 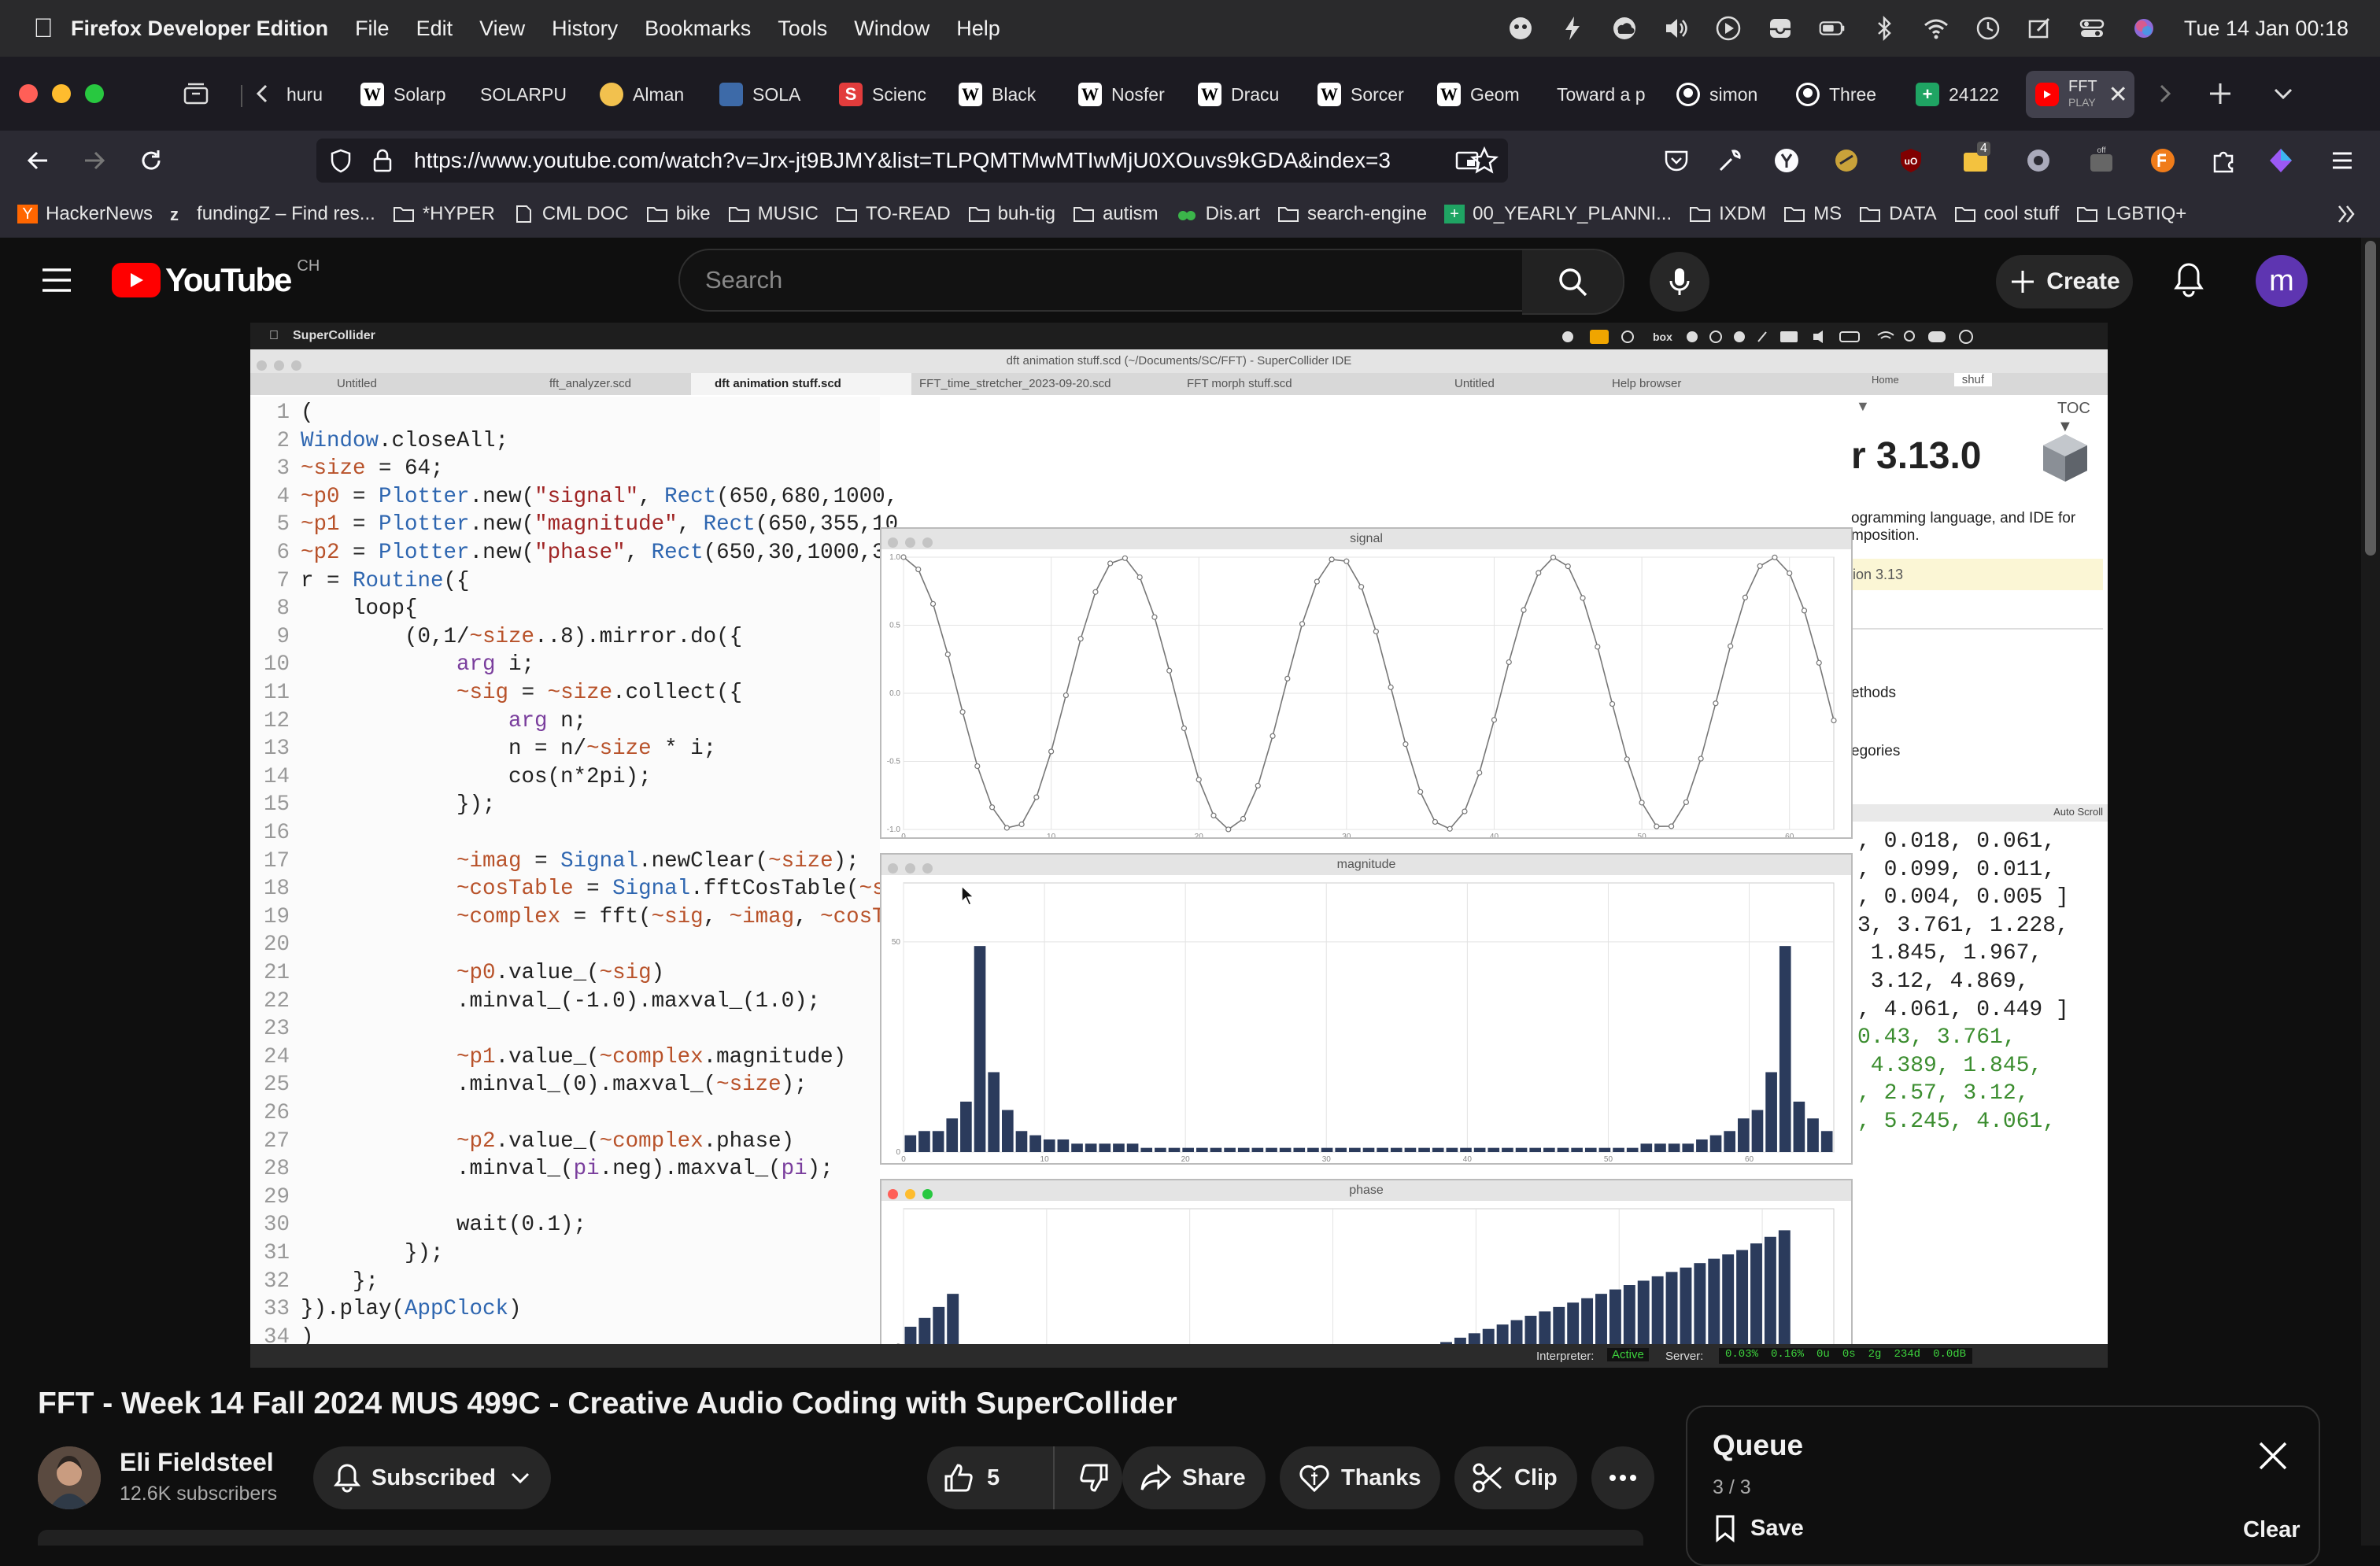 What do you see at coordinates (2007, 214) in the screenshot?
I see `bookmark-cool-stuff: cool stuff` at bounding box center [2007, 214].